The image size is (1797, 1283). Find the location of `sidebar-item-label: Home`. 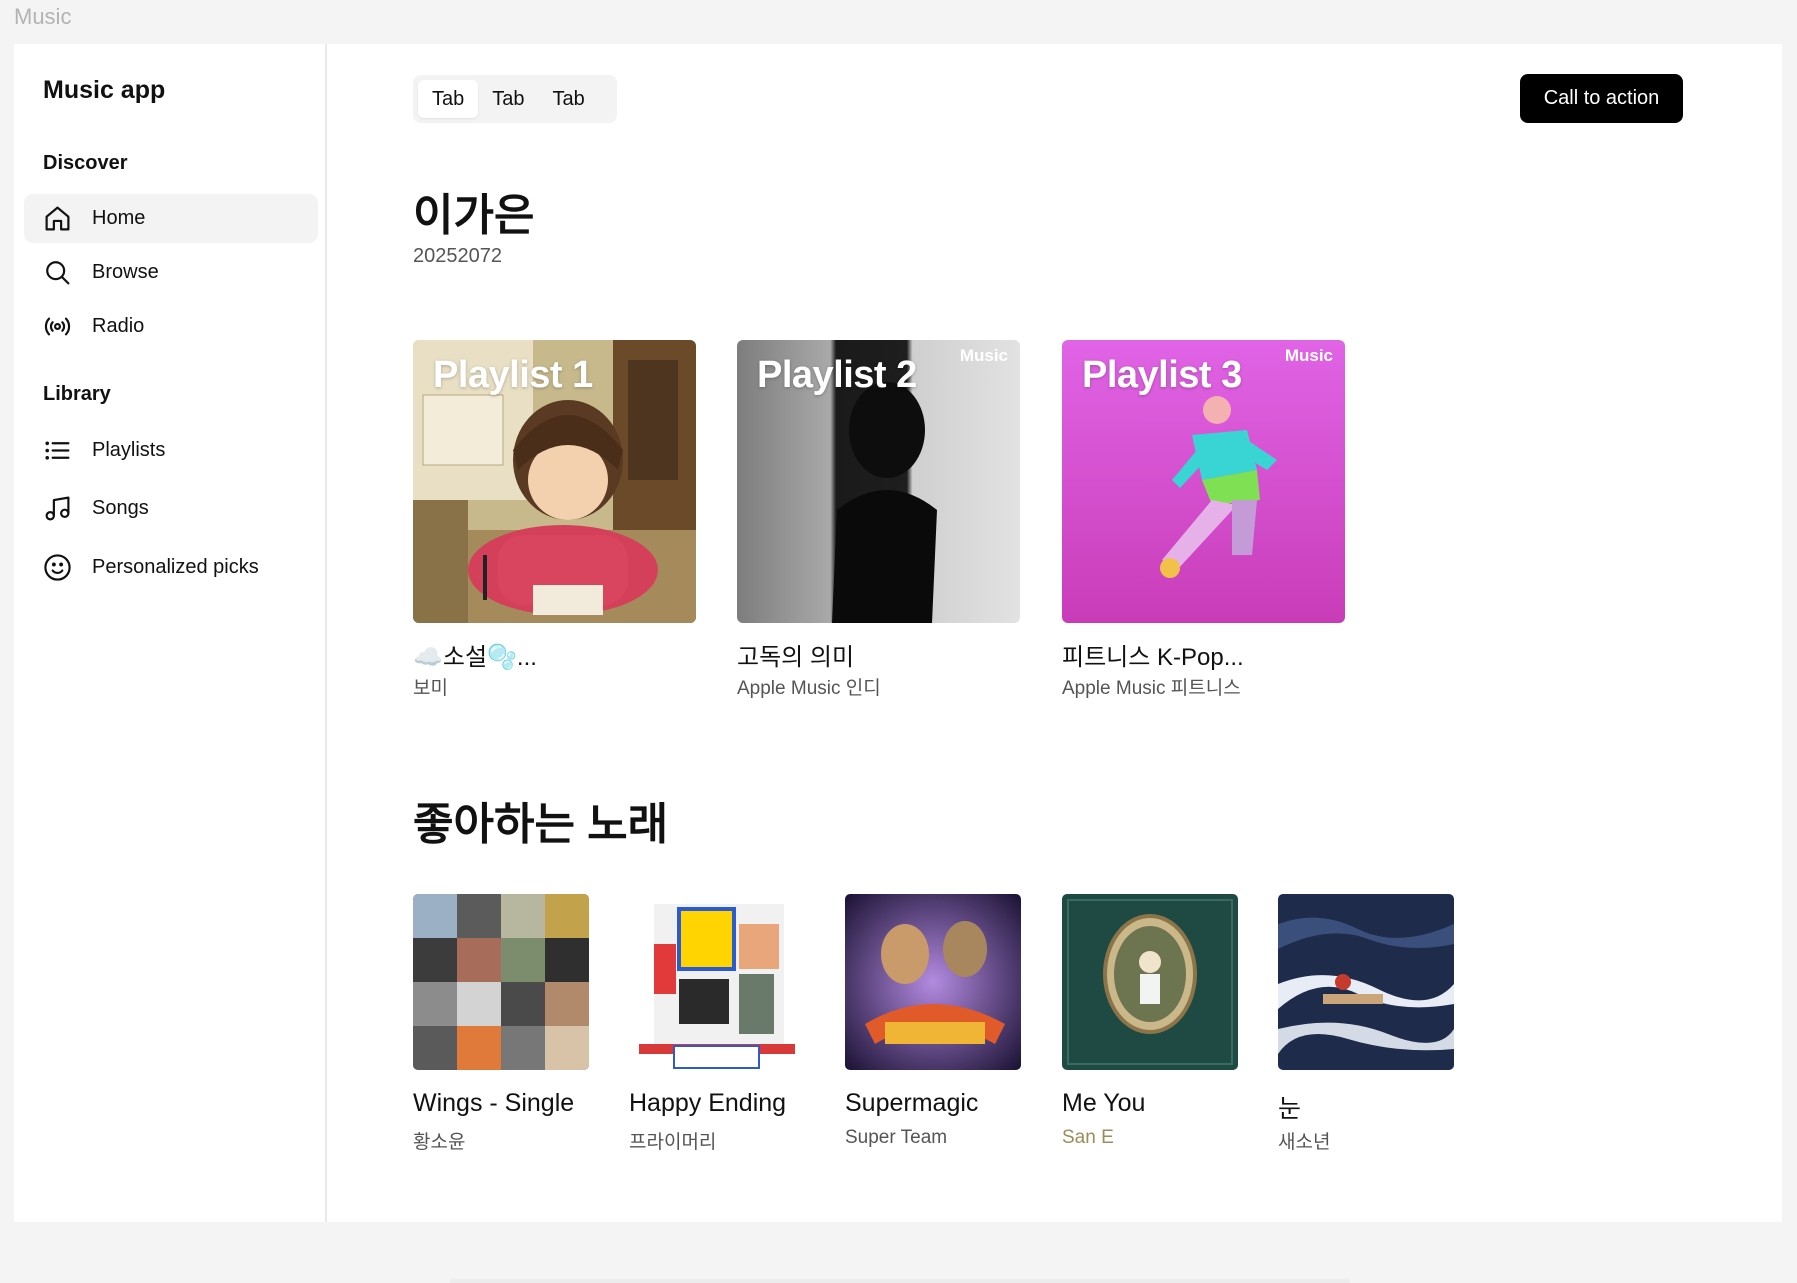

sidebar-item-label: Home is located at coordinates (119, 218).